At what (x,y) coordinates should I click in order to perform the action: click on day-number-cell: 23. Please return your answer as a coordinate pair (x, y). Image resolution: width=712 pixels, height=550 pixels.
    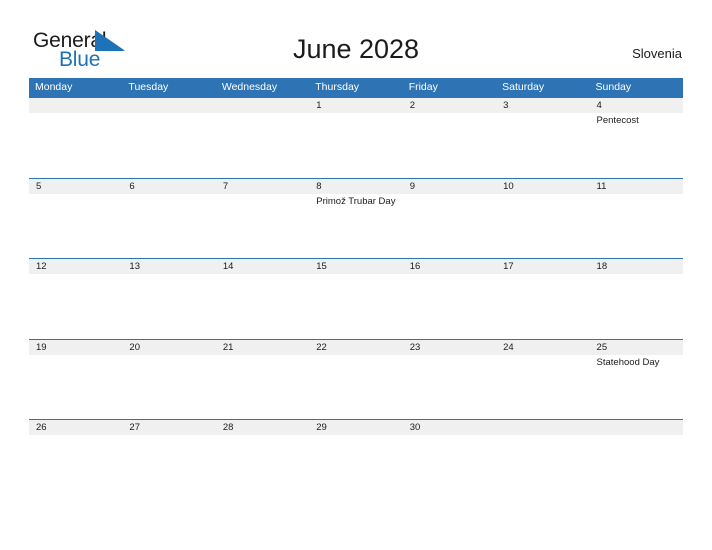
    Looking at the image, I should click on (449, 347).